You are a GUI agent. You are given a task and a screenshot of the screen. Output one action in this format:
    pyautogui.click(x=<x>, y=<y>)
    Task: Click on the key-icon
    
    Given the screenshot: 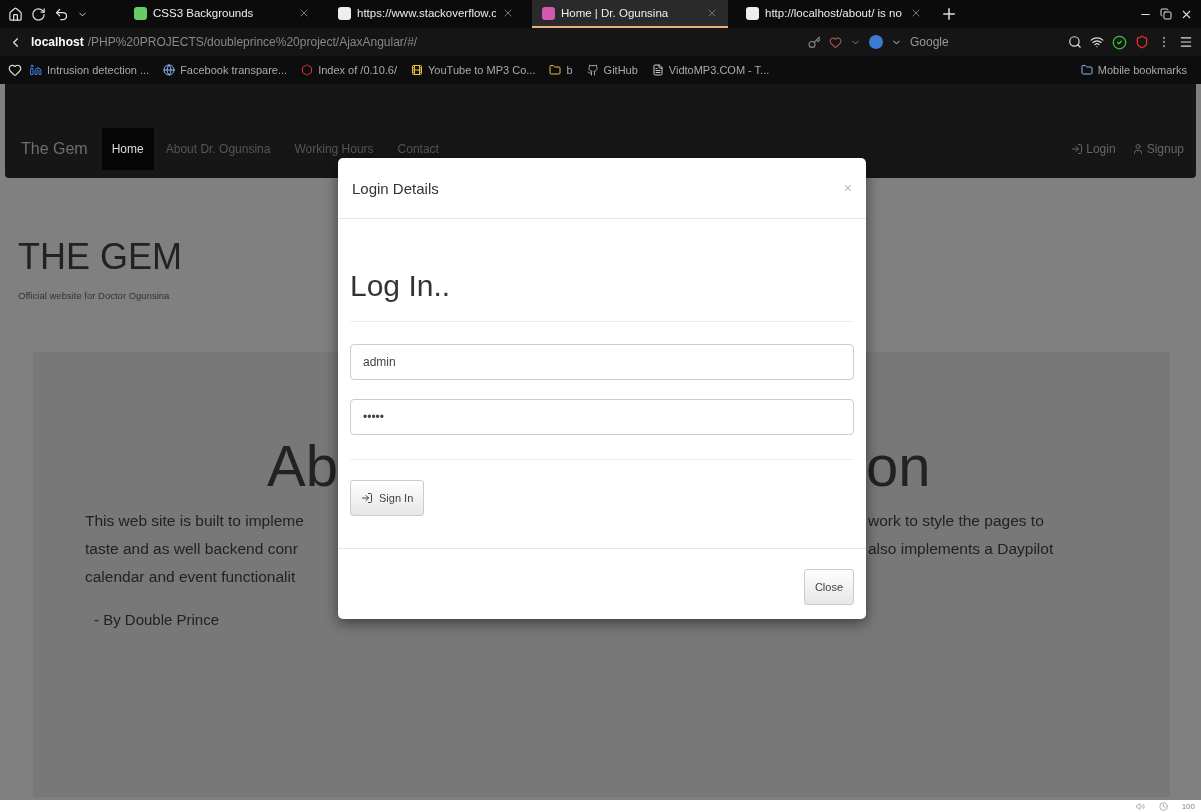 What is the action you would take?
    pyautogui.click(x=814, y=42)
    